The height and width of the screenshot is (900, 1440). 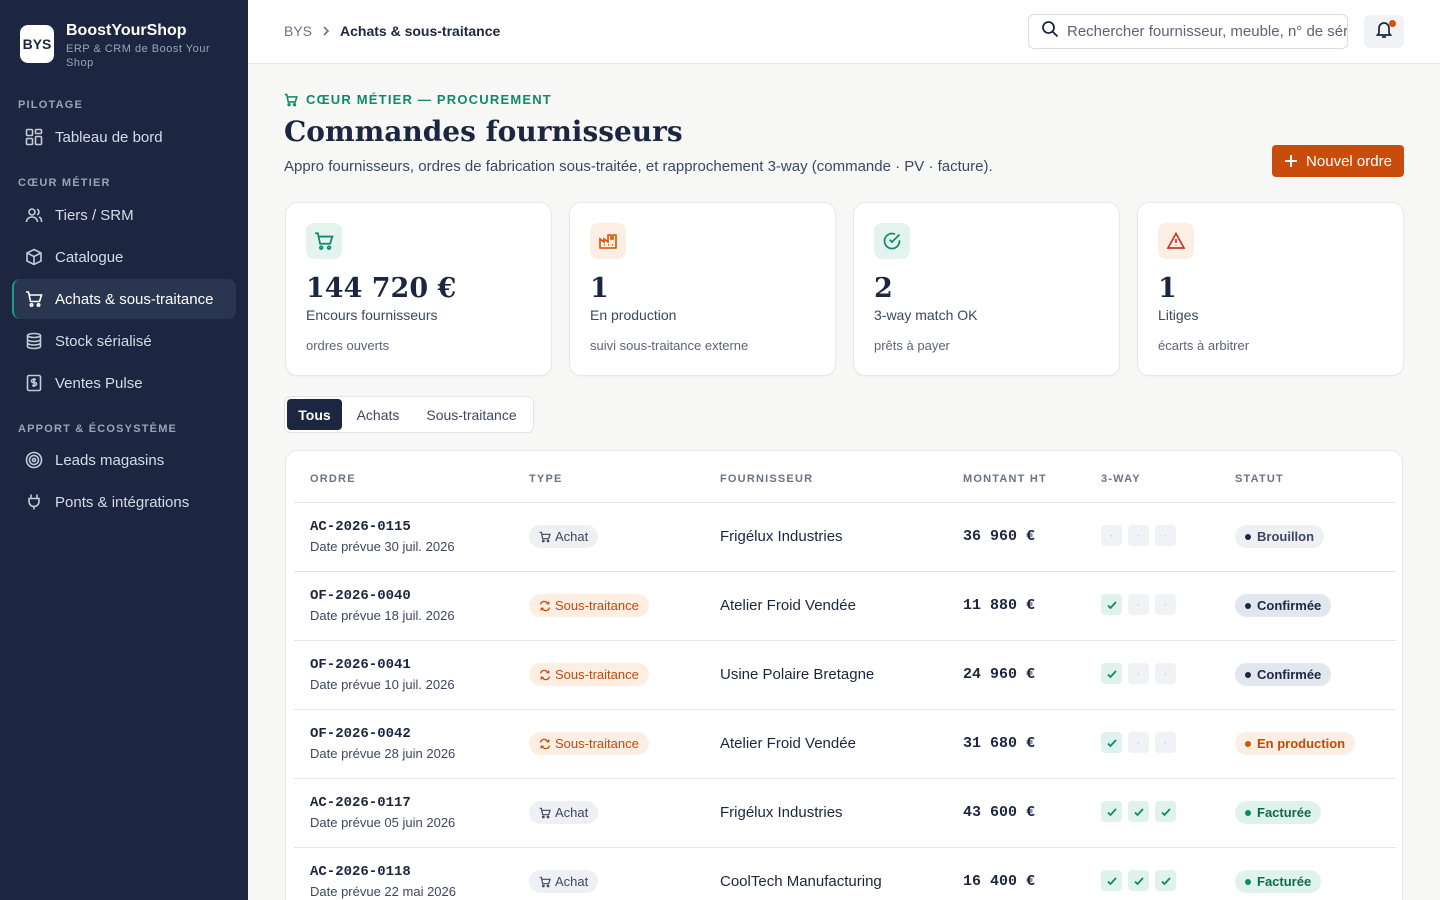 What do you see at coordinates (669, 345) in the screenshot?
I see `kpi-hint: suivi sous-traitance externe` at bounding box center [669, 345].